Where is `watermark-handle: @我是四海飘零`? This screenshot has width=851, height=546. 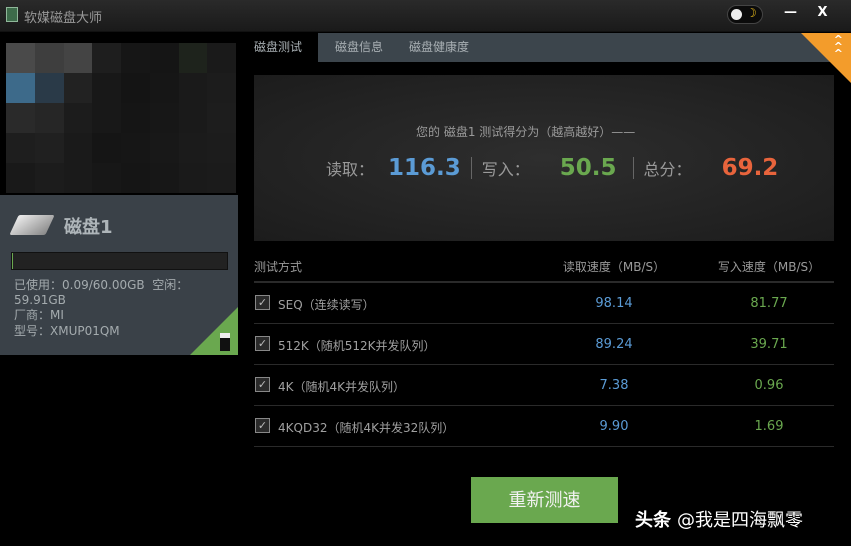
watermark-handle: @我是四海飘零 is located at coordinates (740, 520).